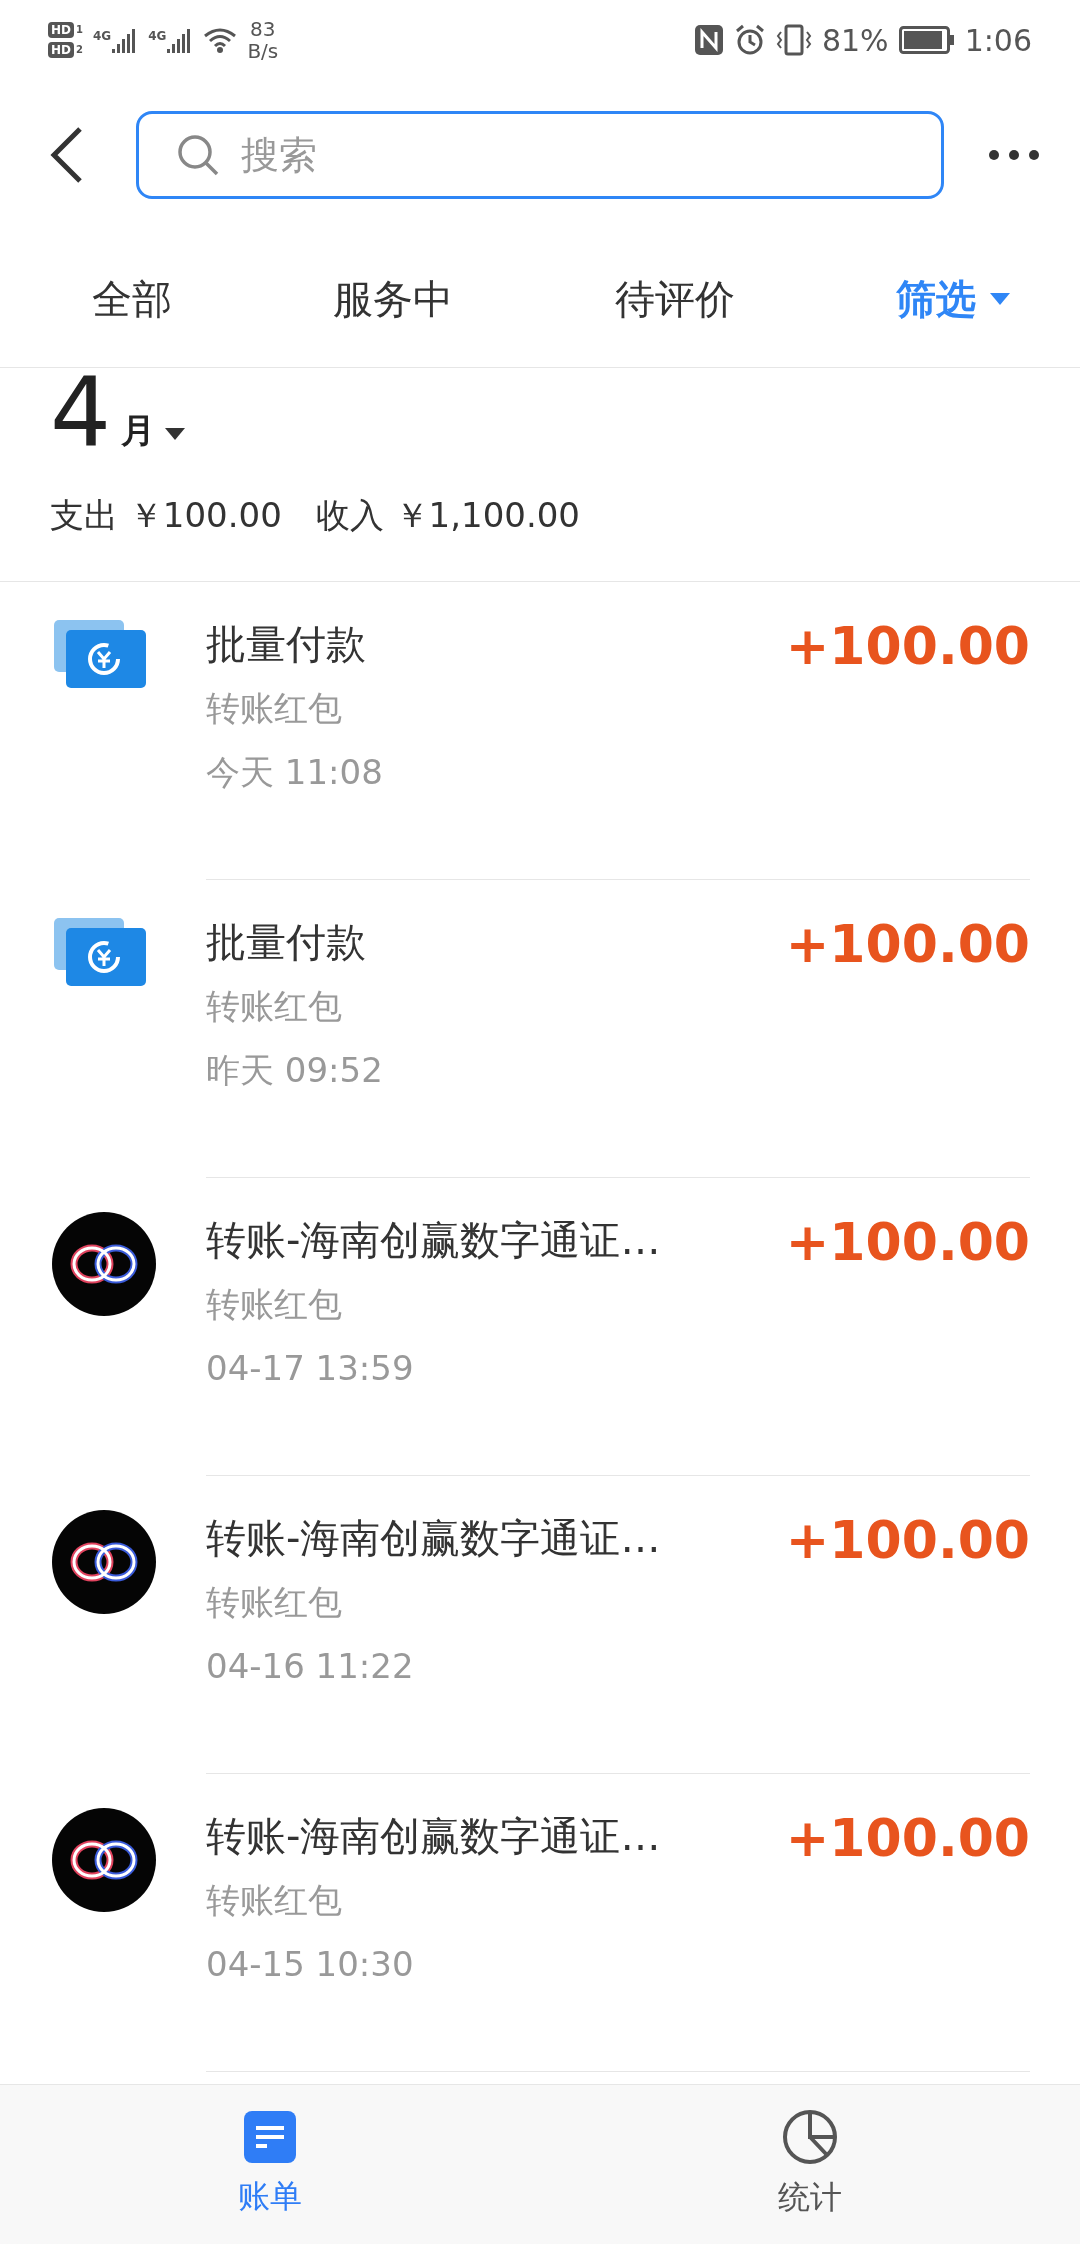  I want to click on alarm-icon, so click(749, 40).